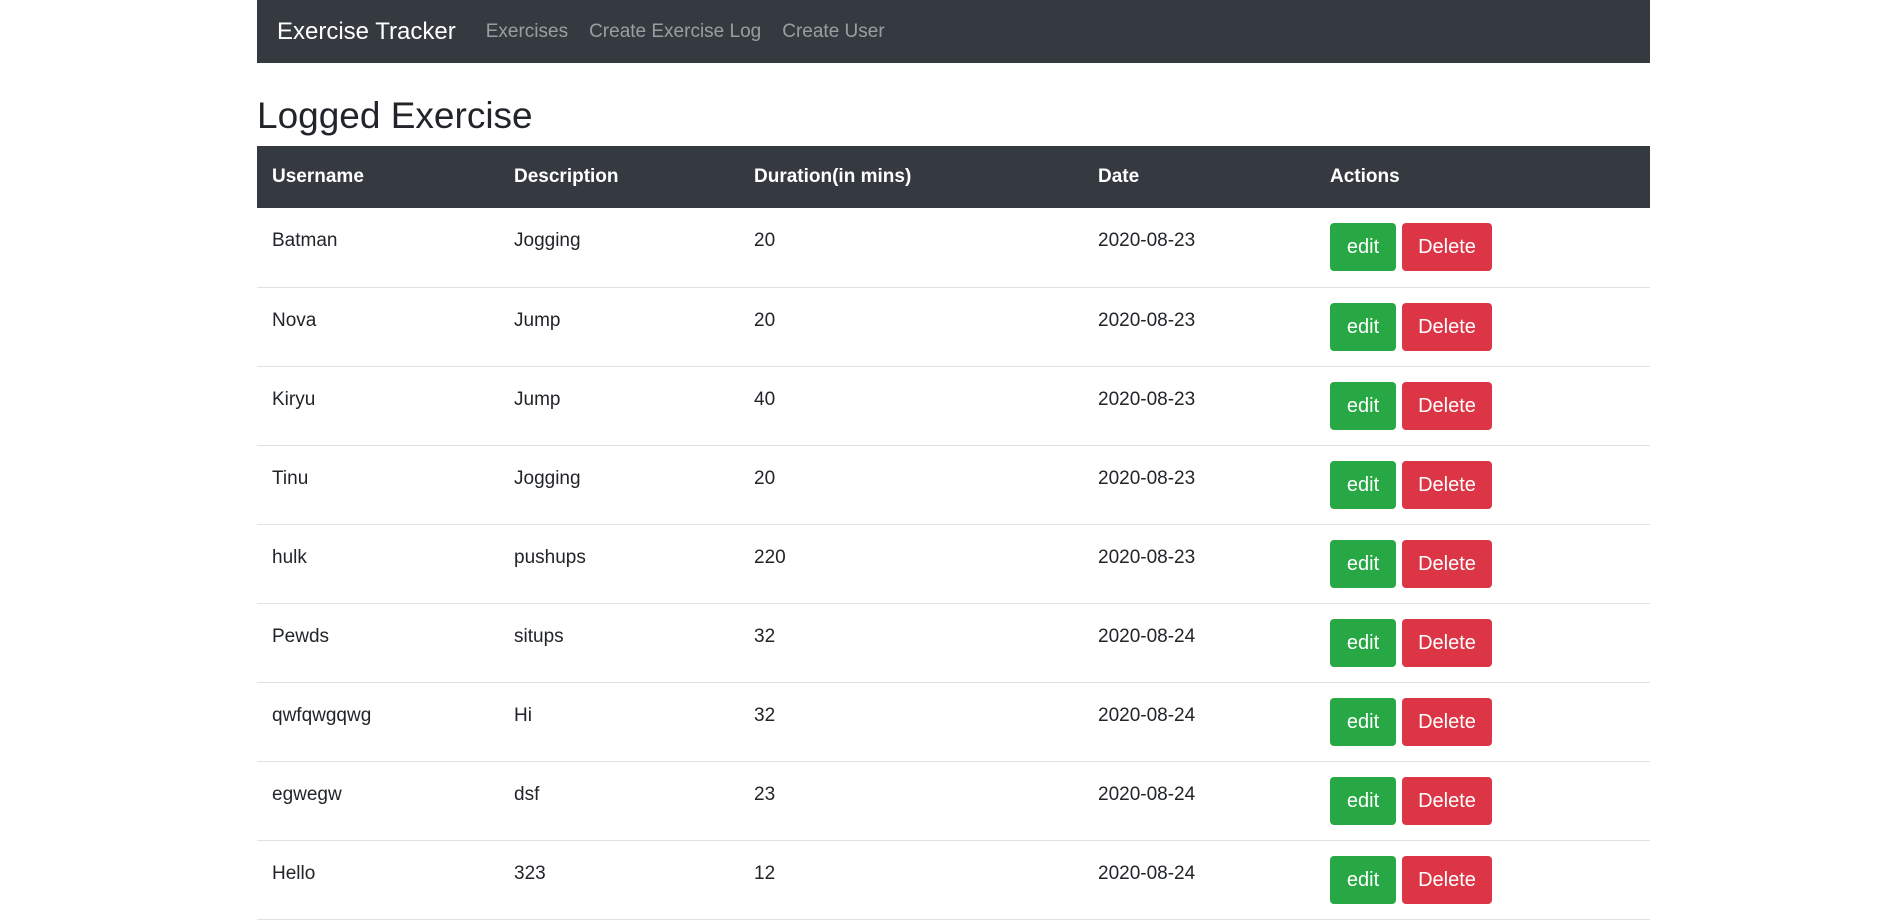 The width and height of the screenshot is (1885, 922). Describe the element at coordinates (953, 800) in the screenshot. I see `table-row: egwegw dsf 23 2020-08-24 edit Delete` at that location.